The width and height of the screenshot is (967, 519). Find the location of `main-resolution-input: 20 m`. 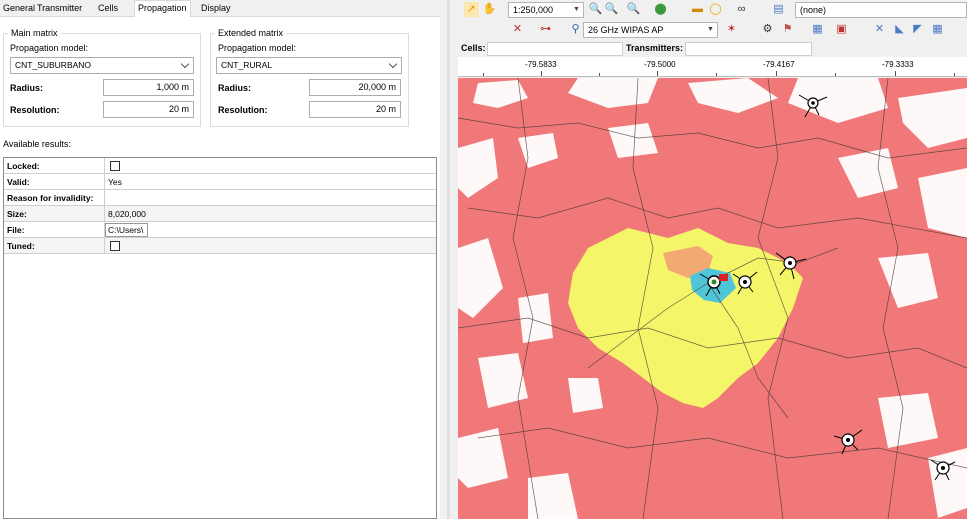

main-resolution-input: 20 m is located at coordinates (148, 109).